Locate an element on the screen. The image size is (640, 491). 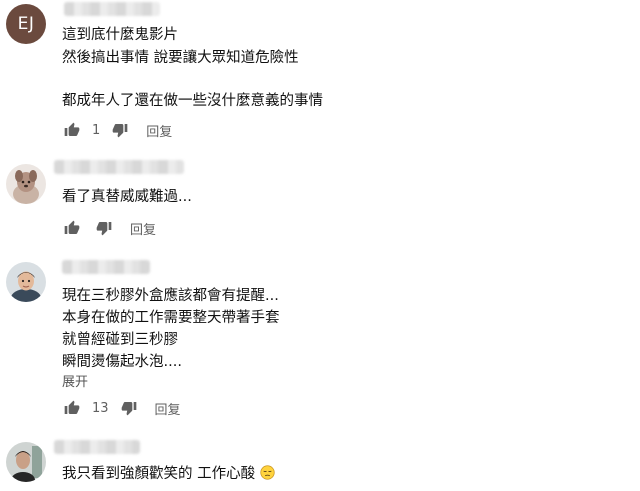
expand-link: 展开 is located at coordinates (75, 380).